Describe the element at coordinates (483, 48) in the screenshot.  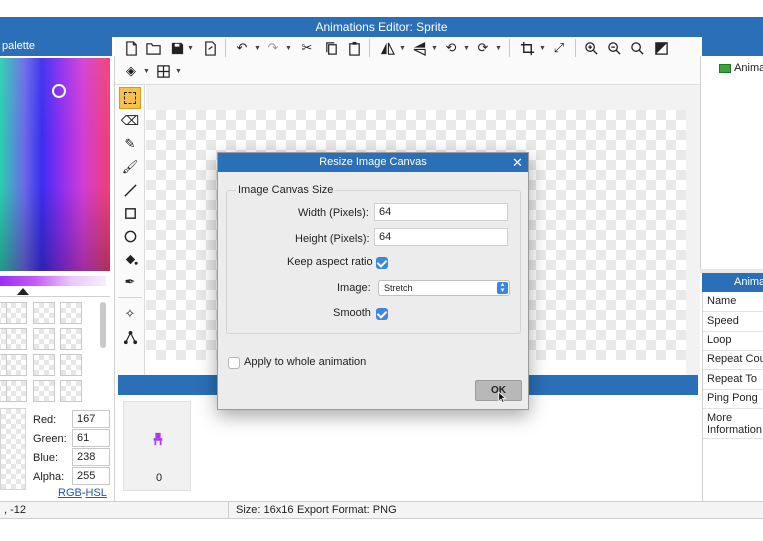
I see `rotate-right-icon: ⟳` at that location.